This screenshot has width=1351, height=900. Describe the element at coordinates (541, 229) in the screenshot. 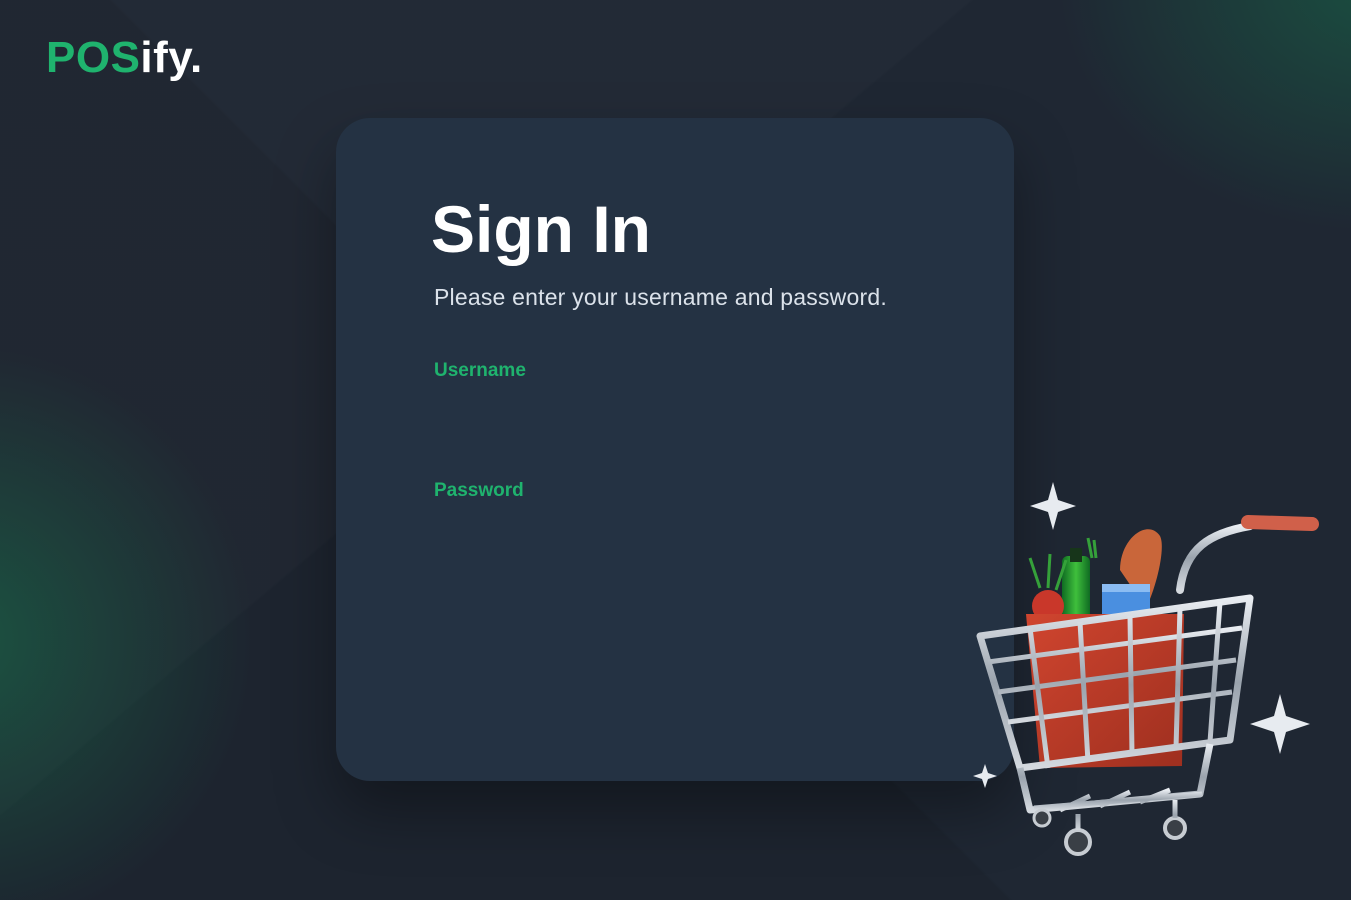

I see `page-title: Sign In` at that location.